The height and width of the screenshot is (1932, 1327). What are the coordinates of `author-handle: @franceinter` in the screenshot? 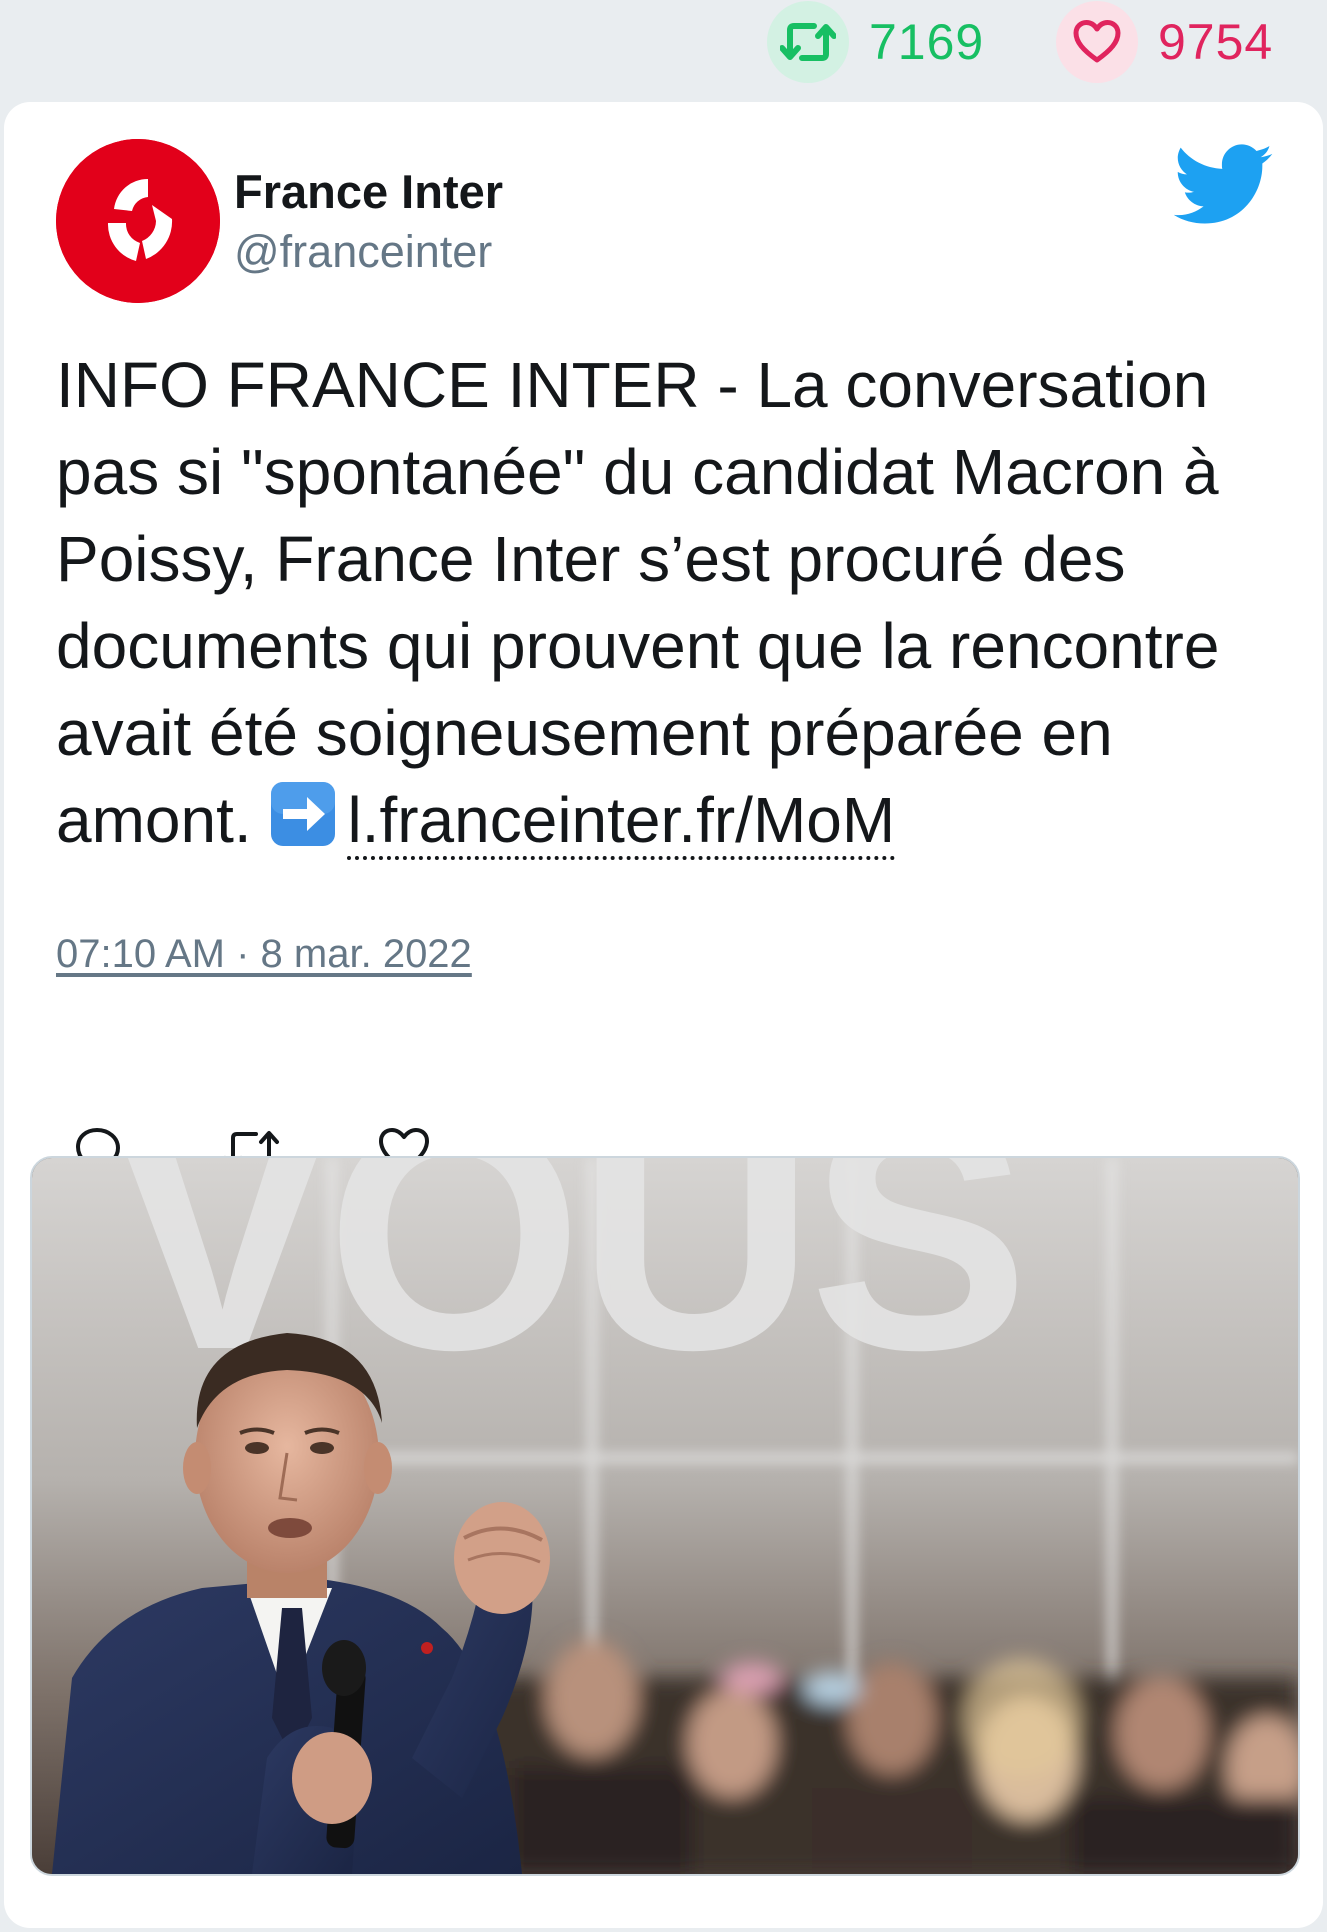 It's located at (363, 252).